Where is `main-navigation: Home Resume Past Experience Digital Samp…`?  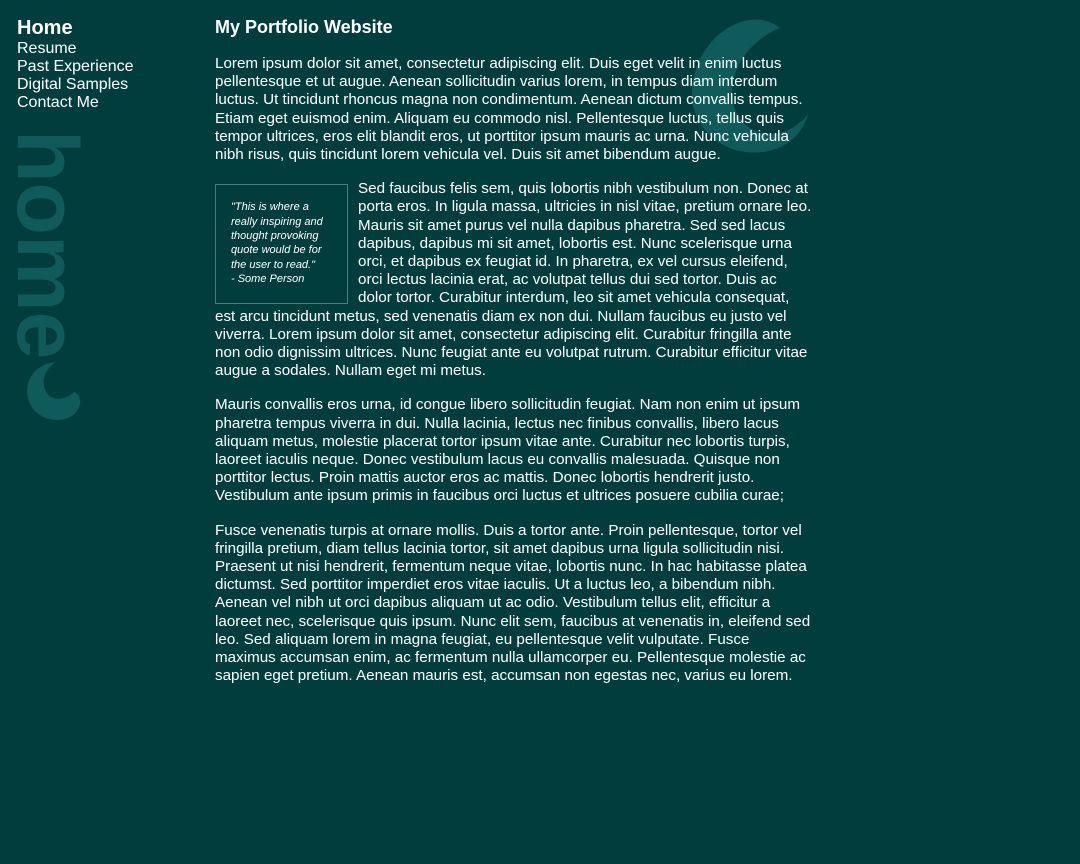
main-navigation: Home Resume Past Experience Digital Samp… is located at coordinates (107, 64).